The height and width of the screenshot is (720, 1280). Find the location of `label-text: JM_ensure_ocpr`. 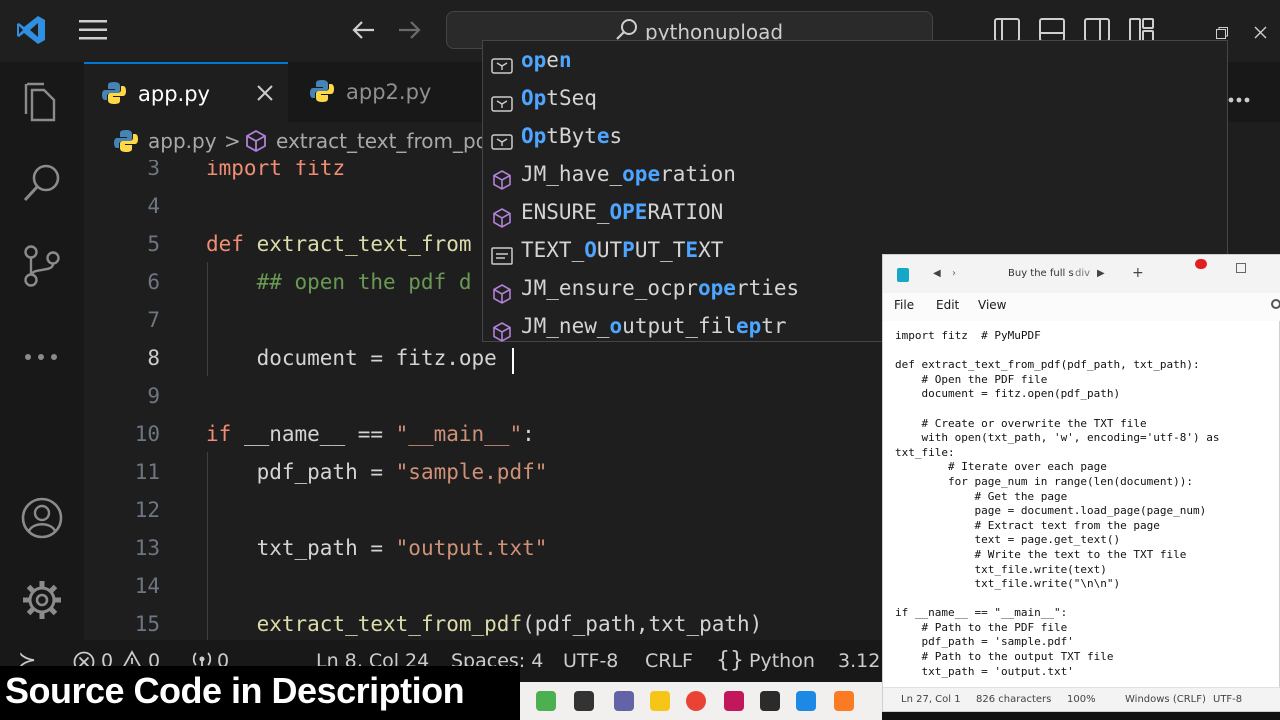

label-text: JM_ensure_ocpr is located at coordinates (610, 288).